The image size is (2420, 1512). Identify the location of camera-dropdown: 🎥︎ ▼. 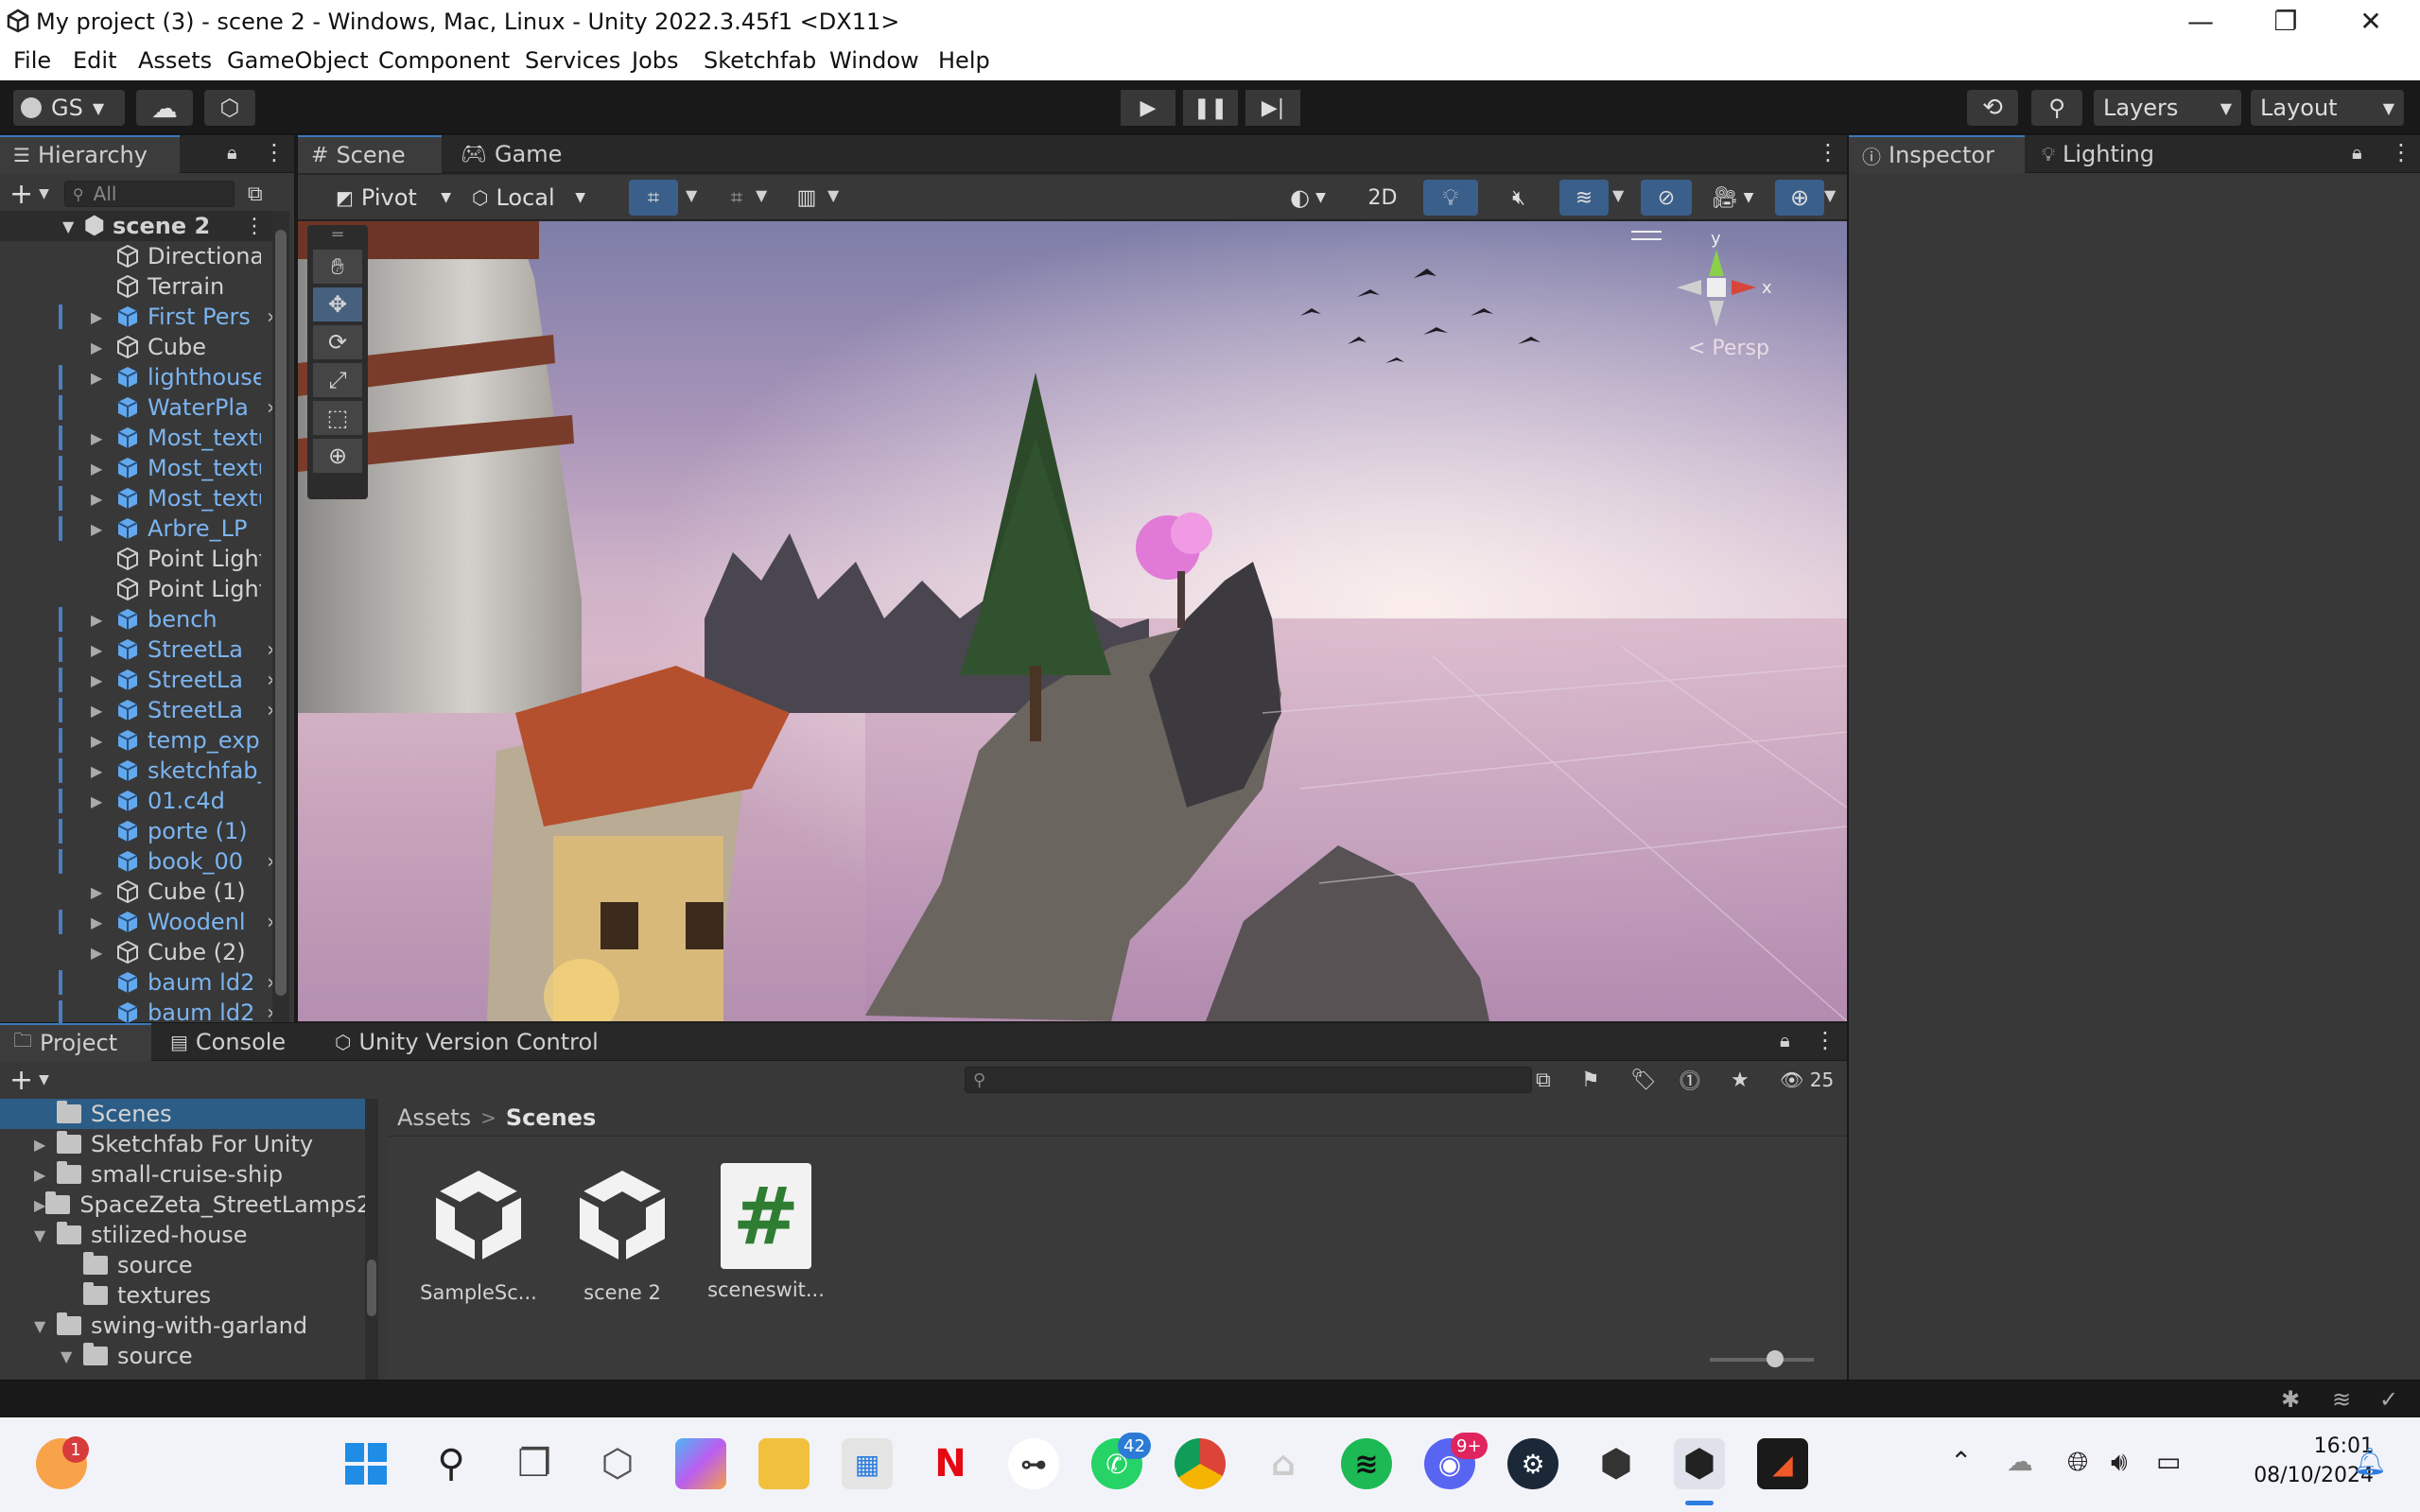
(1733, 198).